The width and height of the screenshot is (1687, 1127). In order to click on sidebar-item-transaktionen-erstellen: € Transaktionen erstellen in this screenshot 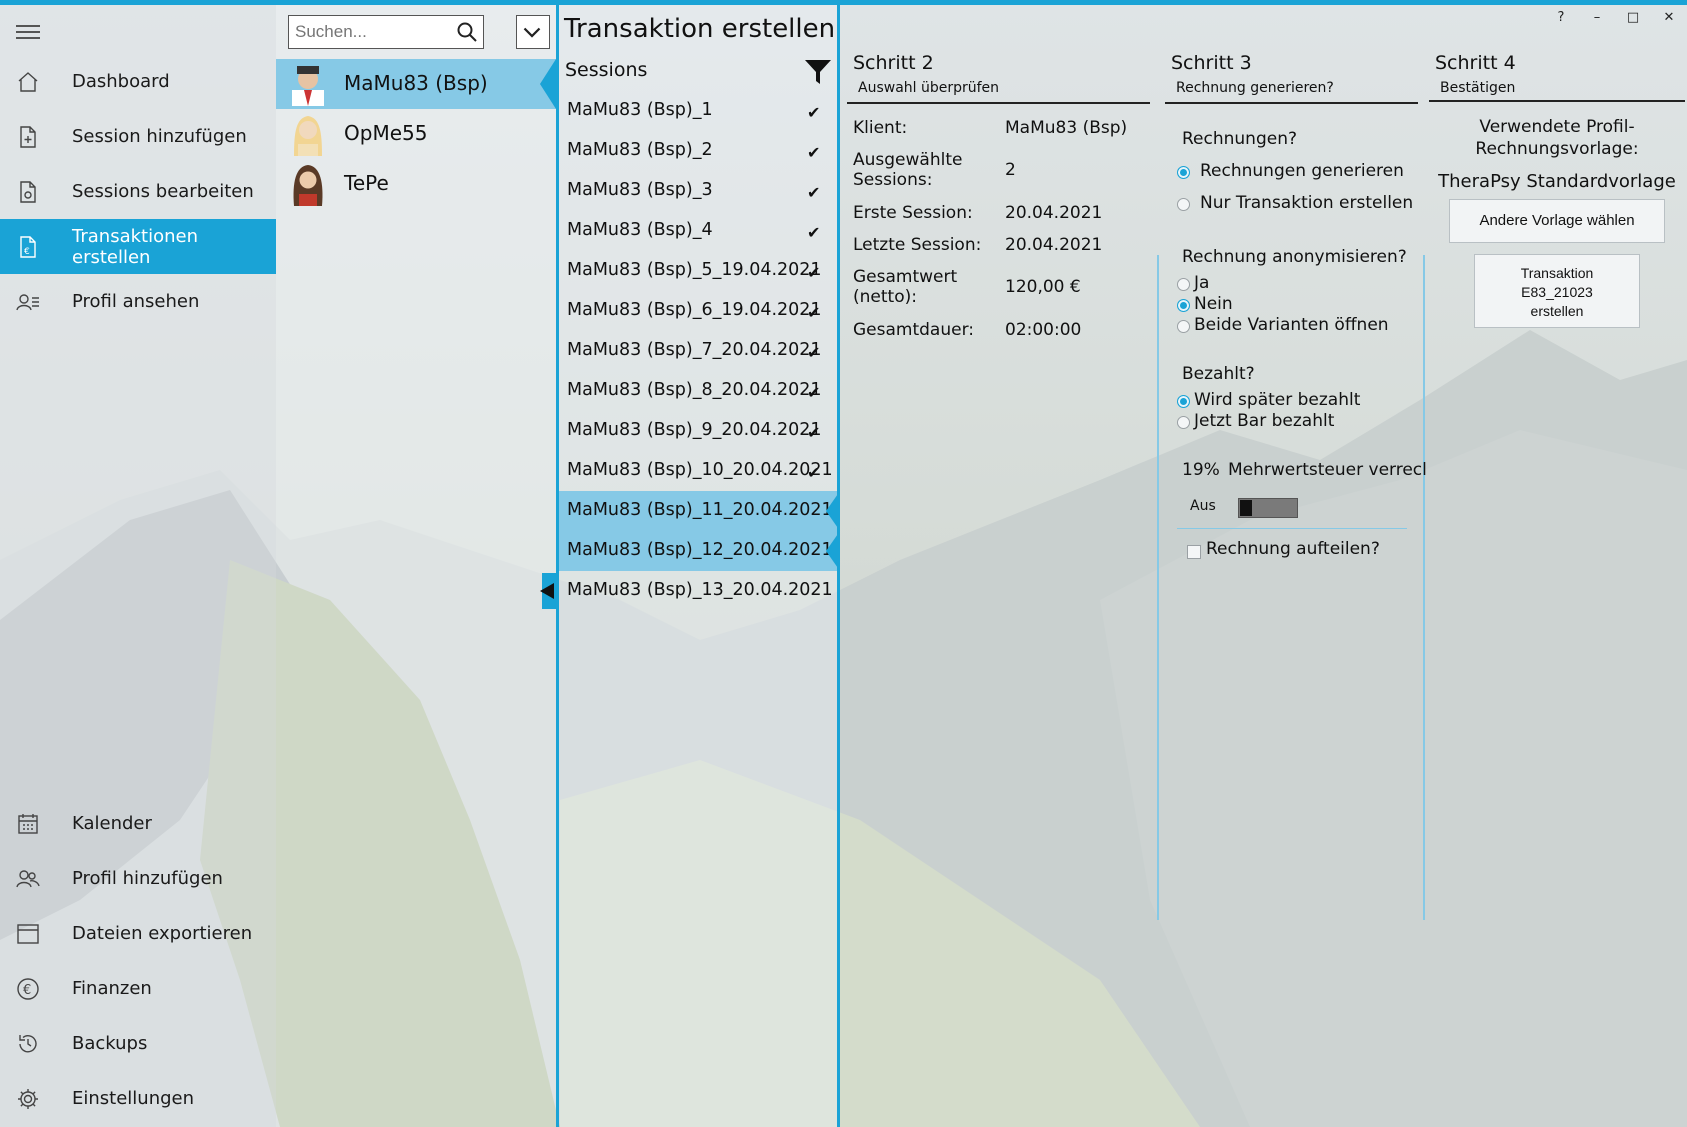, I will do `click(138, 246)`.